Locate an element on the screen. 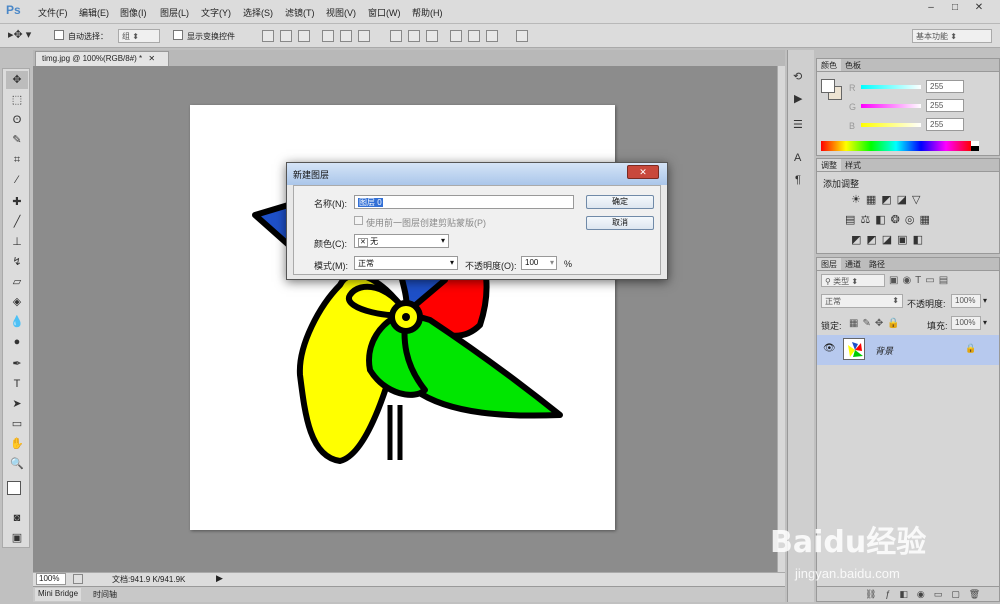 The width and height of the screenshot is (1000, 604). auto-select-dropdown: 组 ⬍ is located at coordinates (139, 36).